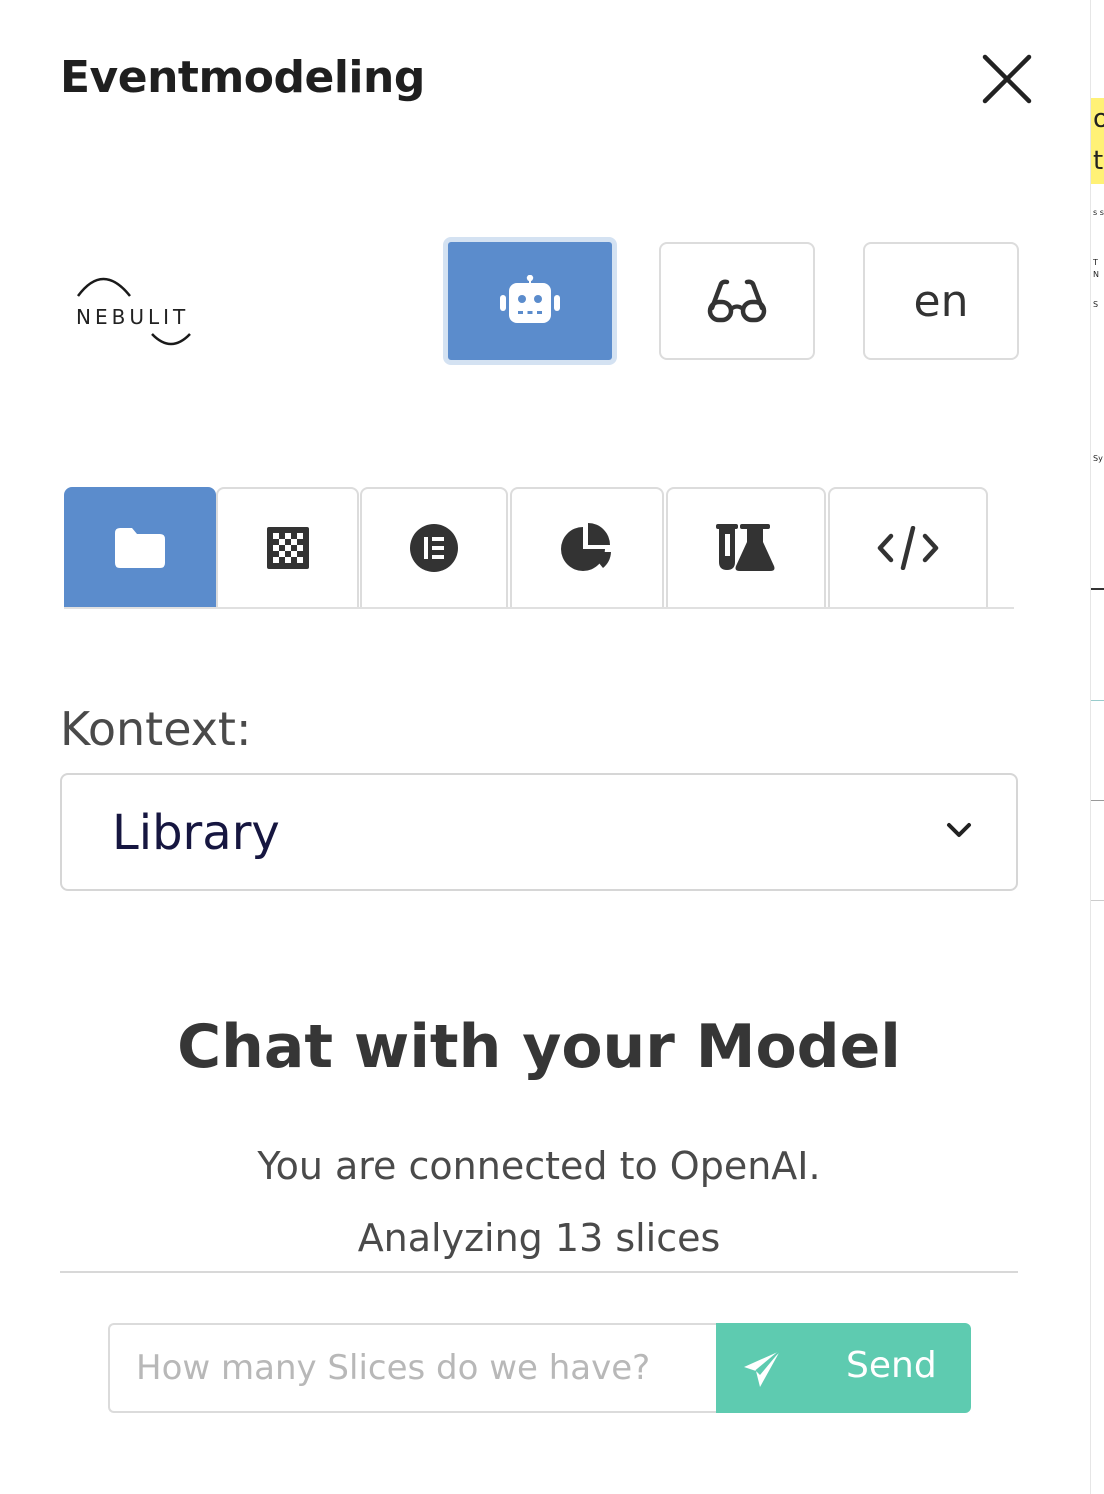 The image size is (1104, 1494). I want to click on list-circle-icon, so click(434, 548).